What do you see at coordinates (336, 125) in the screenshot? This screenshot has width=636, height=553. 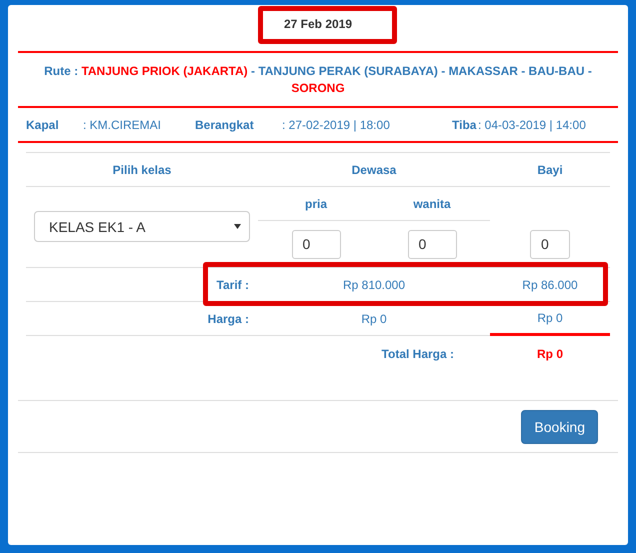 I see `info-value: : 27-02-2019 | 18:00` at bounding box center [336, 125].